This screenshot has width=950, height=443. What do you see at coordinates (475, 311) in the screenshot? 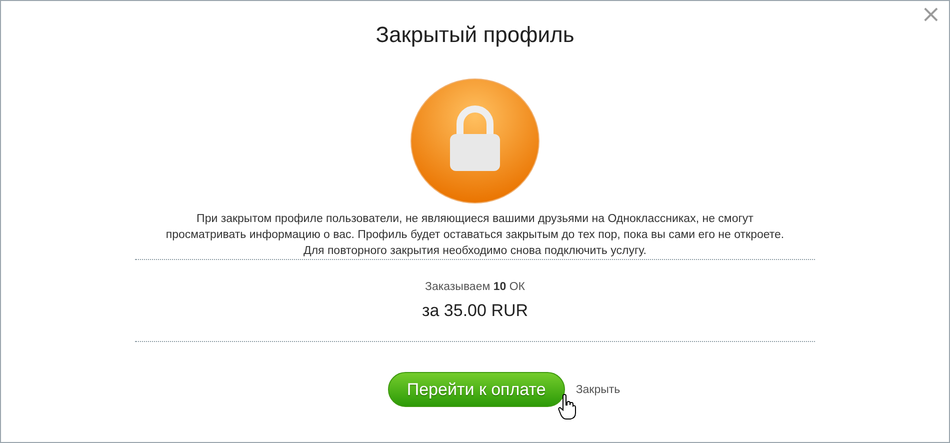
I see `price-text: за 35.00 RUR` at bounding box center [475, 311].